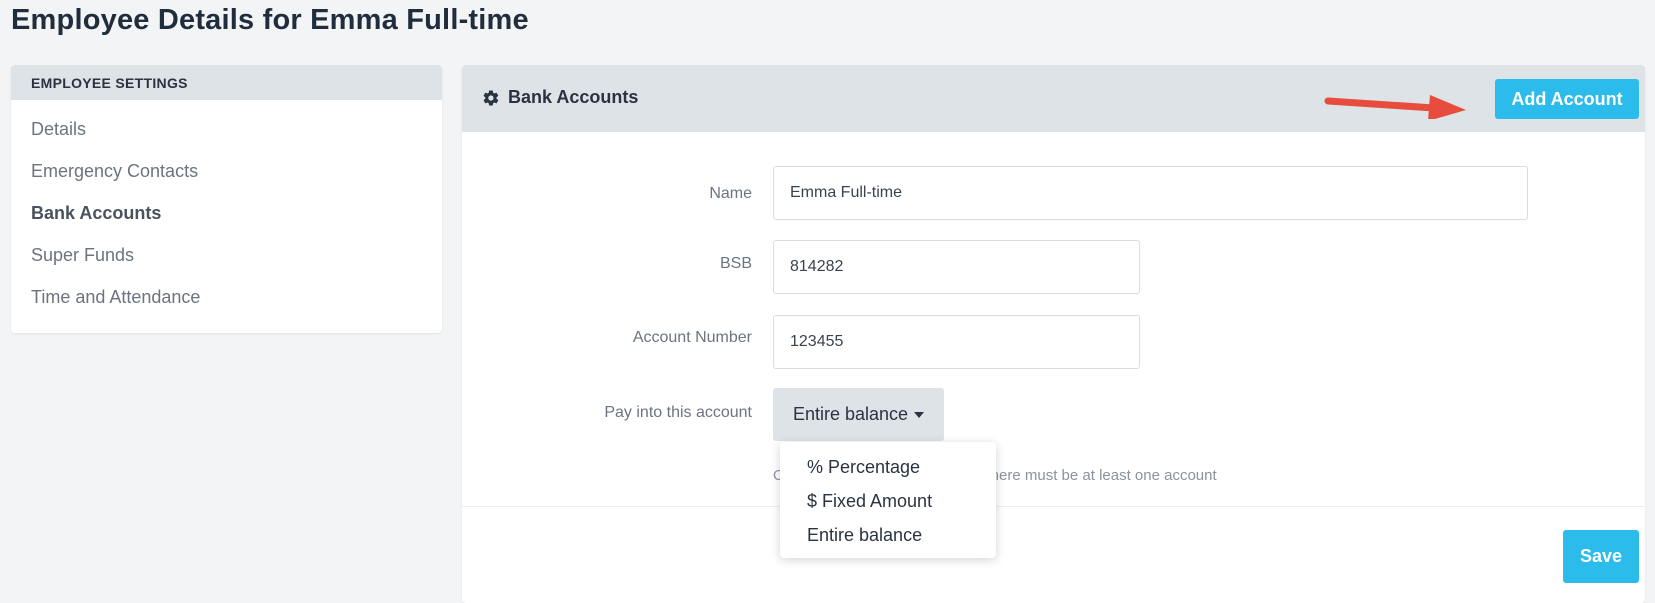 This screenshot has height=603, width=1655. Describe the element at coordinates (1150, 193) in the screenshot. I see `name-input` at that location.